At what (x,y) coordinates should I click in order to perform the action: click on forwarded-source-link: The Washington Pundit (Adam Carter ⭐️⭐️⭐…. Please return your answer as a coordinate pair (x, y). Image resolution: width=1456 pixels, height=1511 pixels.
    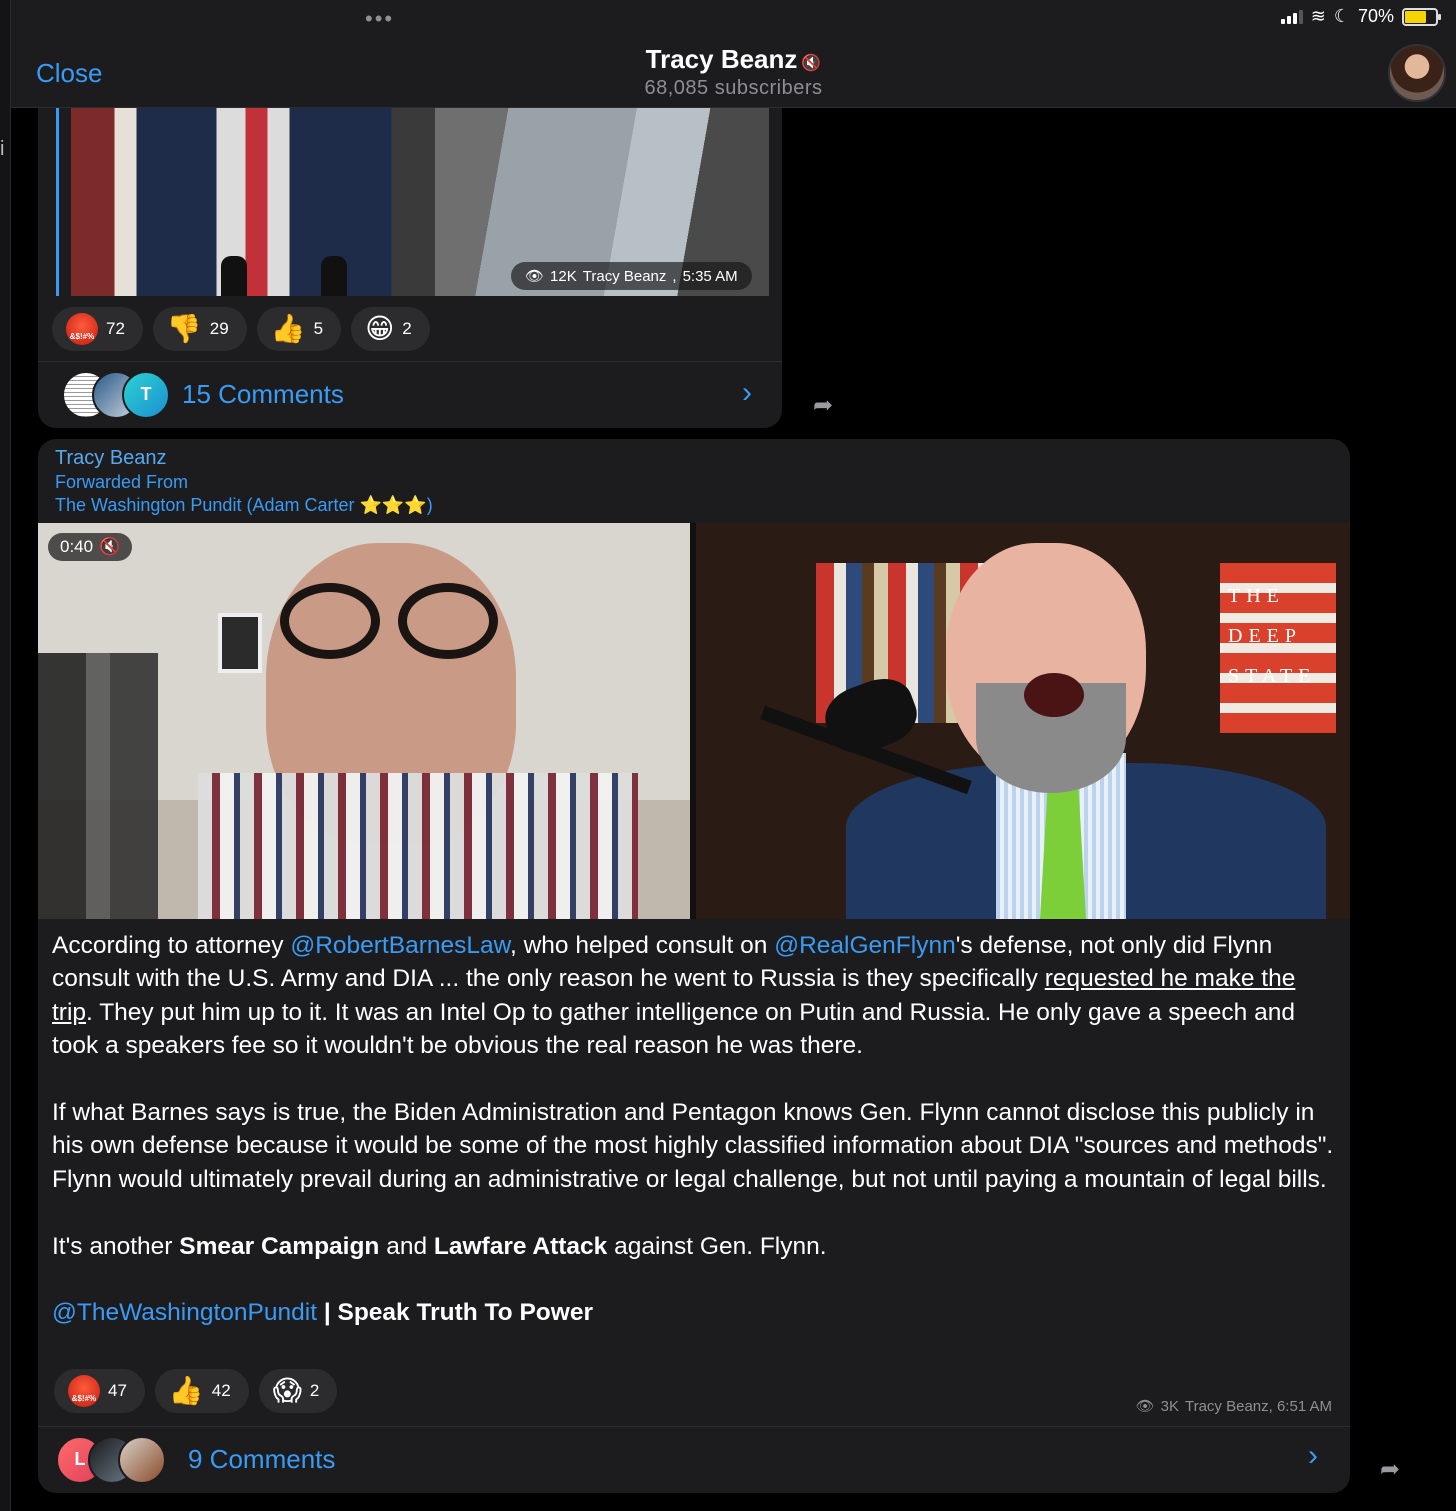
    Looking at the image, I should click on (244, 505).